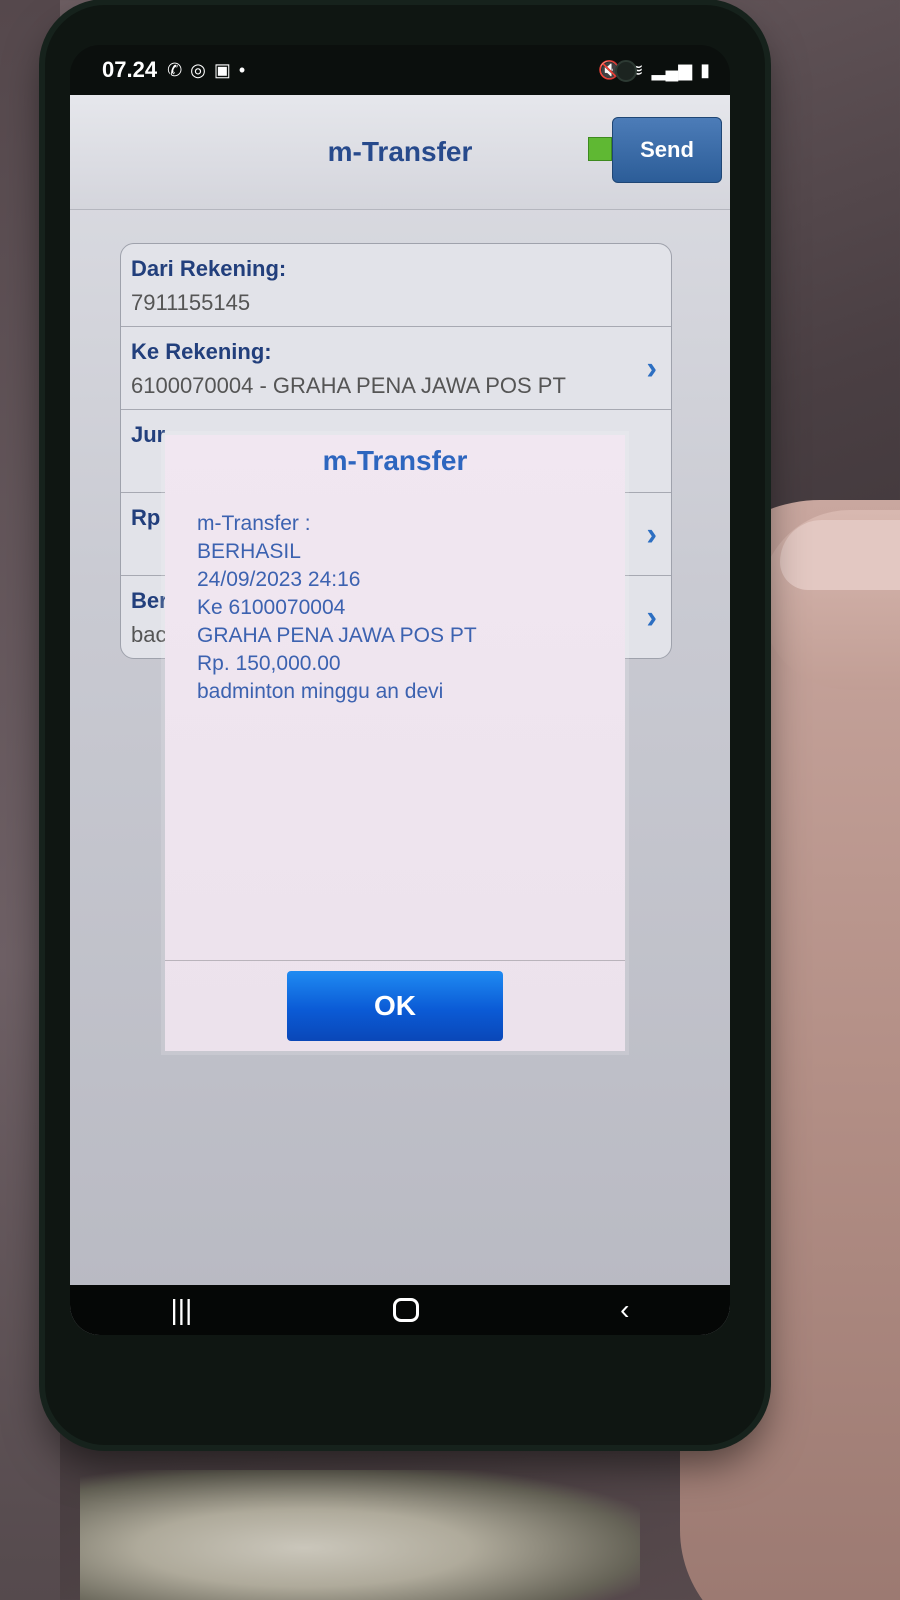  What do you see at coordinates (348, 385) in the screenshot?
I see `to-account-value: 6100070004 - GRAHA PENA JAWA POS PT` at bounding box center [348, 385].